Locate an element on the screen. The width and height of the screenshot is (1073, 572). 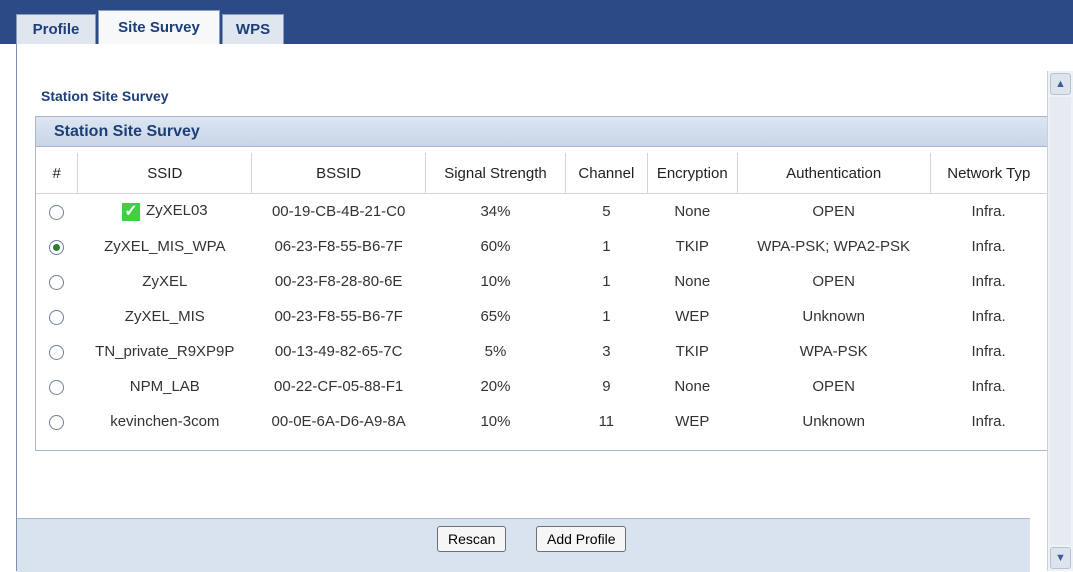
signal-cell: 65% is located at coordinates (495, 316).